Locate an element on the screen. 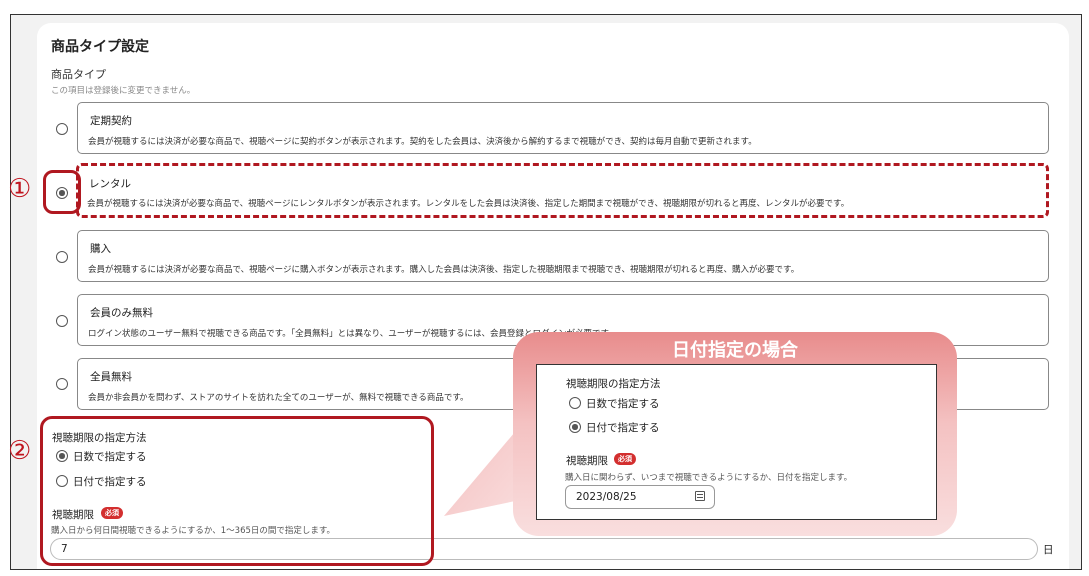 This screenshot has height=576, width=1089. radio-subscription is located at coordinates (62, 129).